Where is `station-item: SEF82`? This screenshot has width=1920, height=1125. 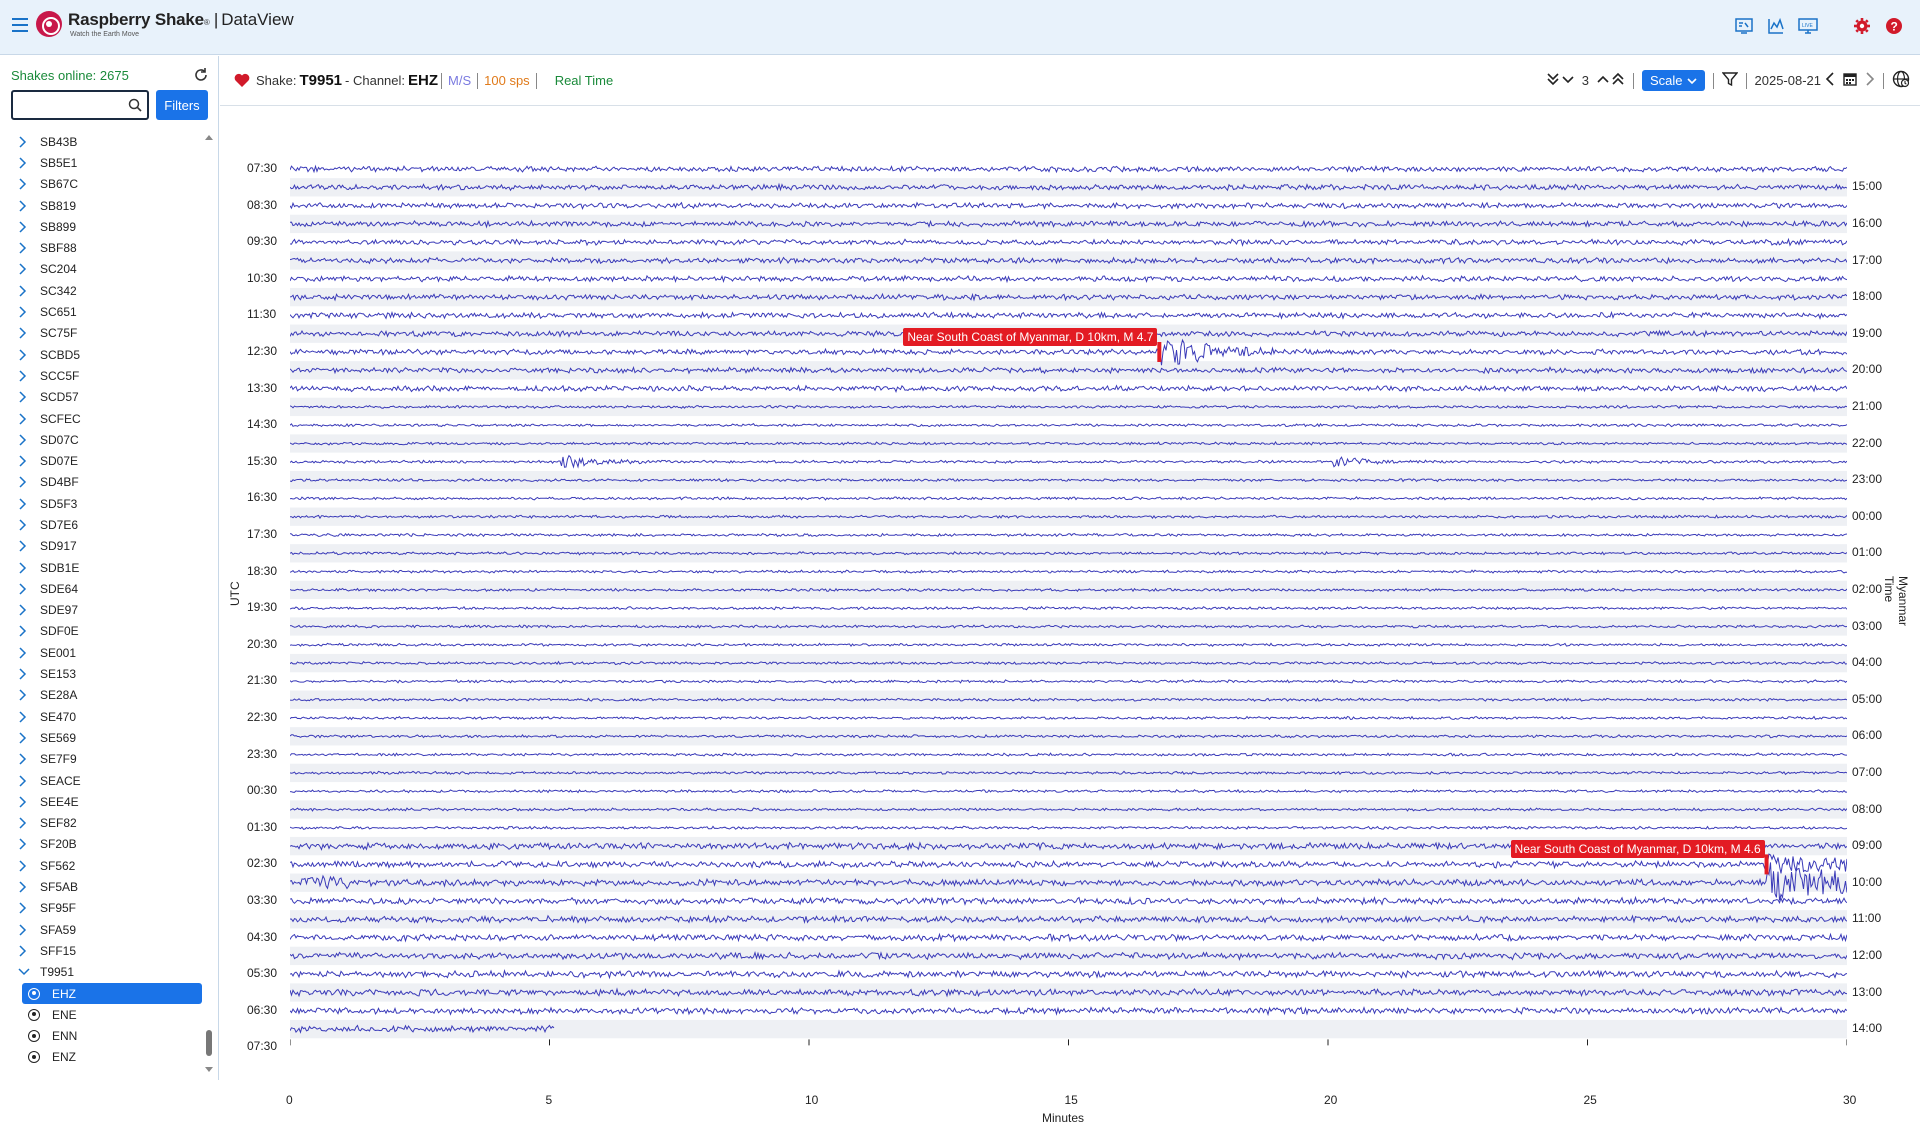 station-item: SEF82 is located at coordinates (104, 823).